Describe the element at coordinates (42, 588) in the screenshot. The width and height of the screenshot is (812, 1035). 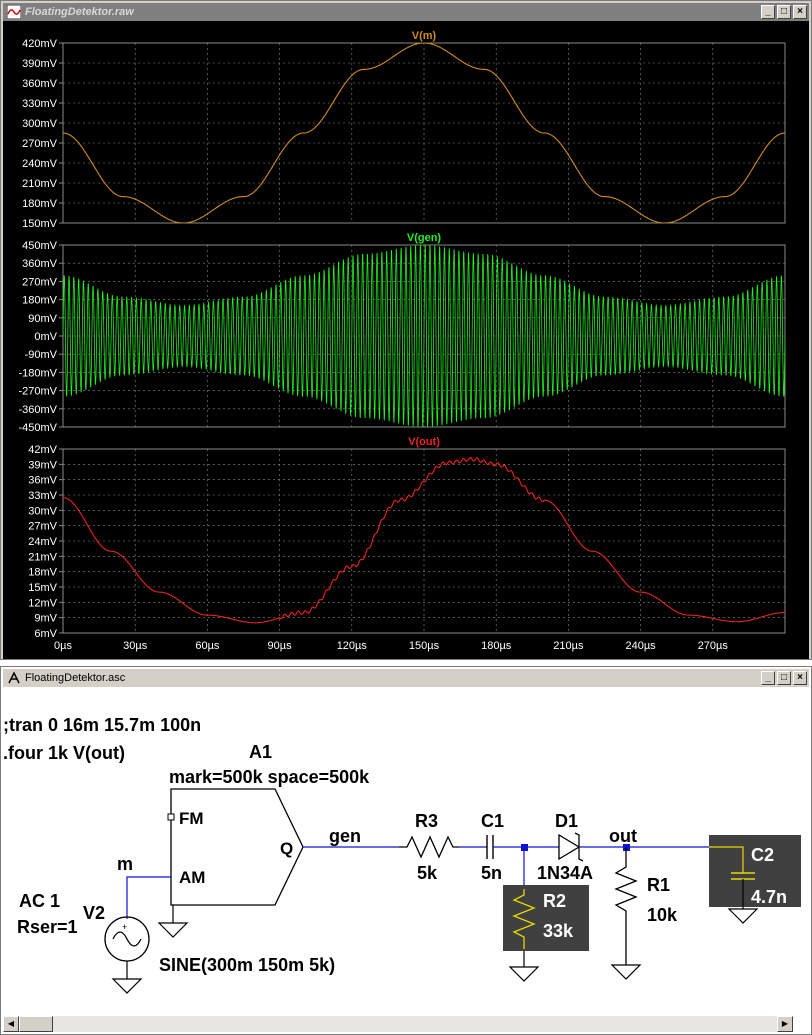
I see `ytick-vout: 15mV` at that location.